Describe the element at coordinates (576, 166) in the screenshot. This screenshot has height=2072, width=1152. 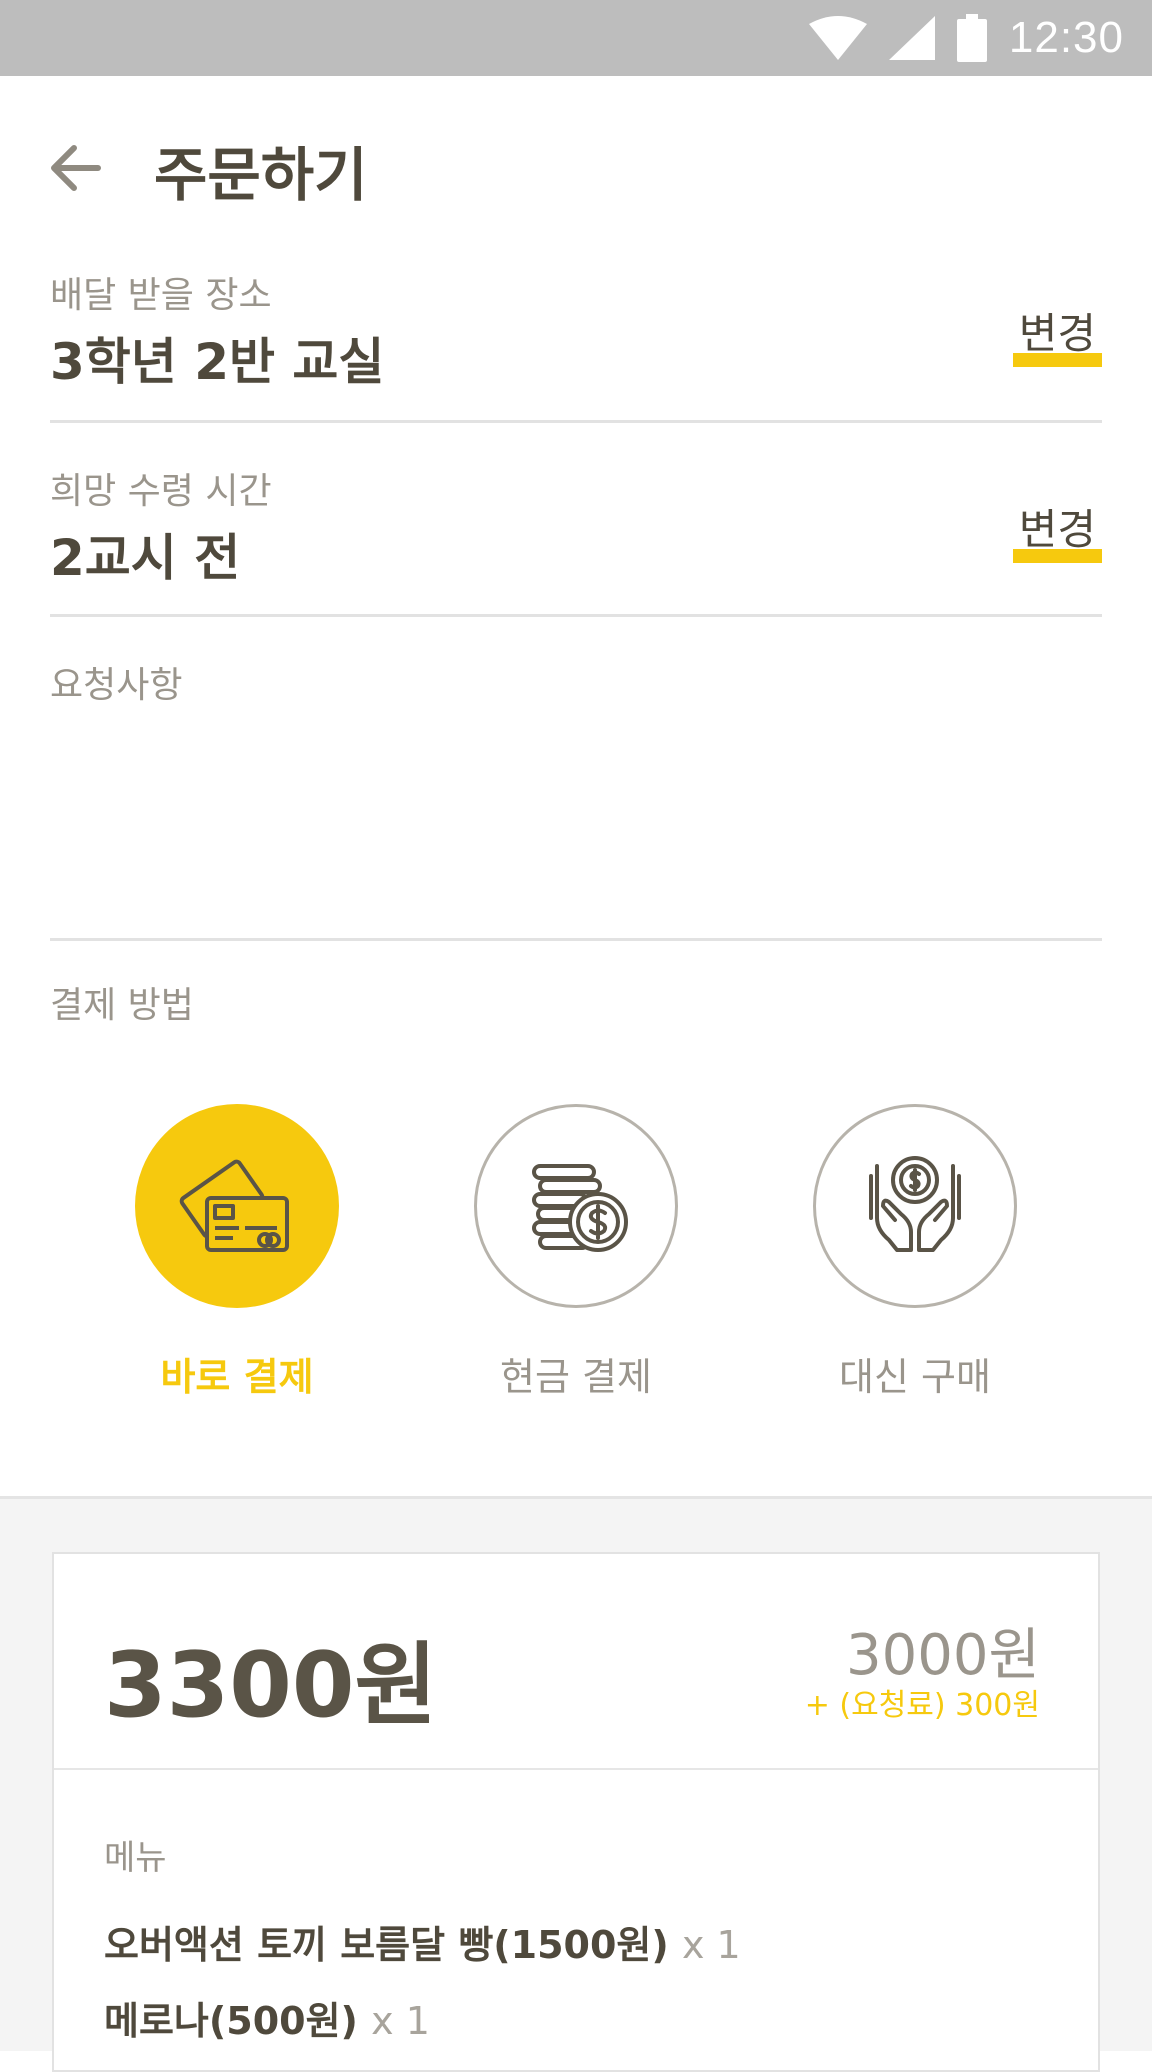
I see `app-bar: 주문하기` at that location.